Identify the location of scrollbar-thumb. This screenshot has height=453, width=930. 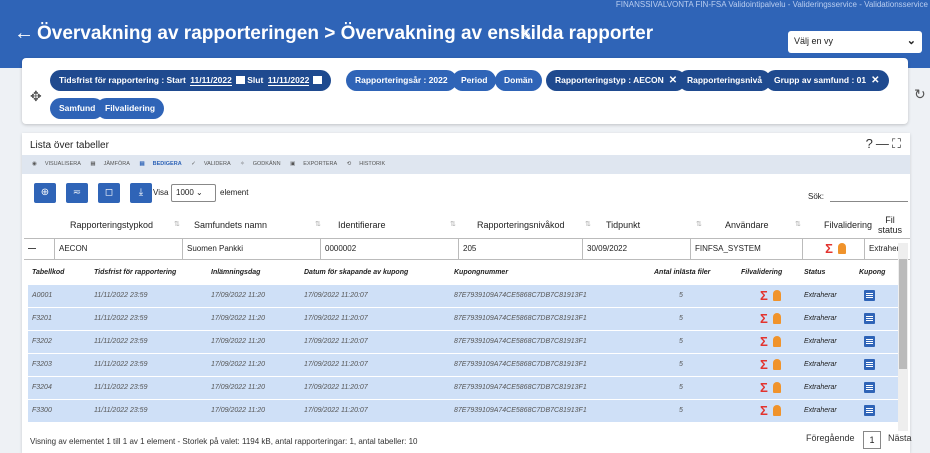
(903, 314).